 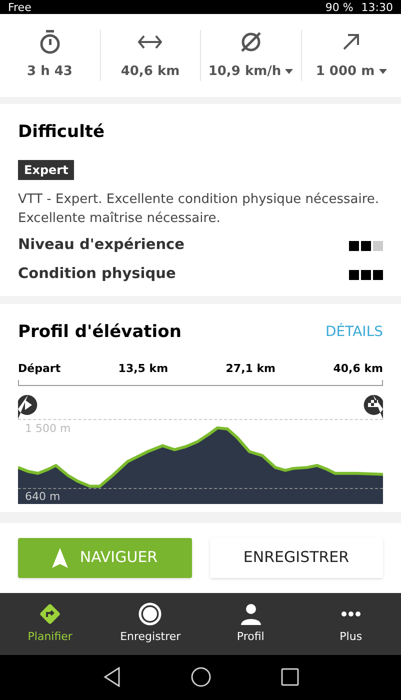 I want to click on section-title: Difficulté, so click(x=62, y=132).